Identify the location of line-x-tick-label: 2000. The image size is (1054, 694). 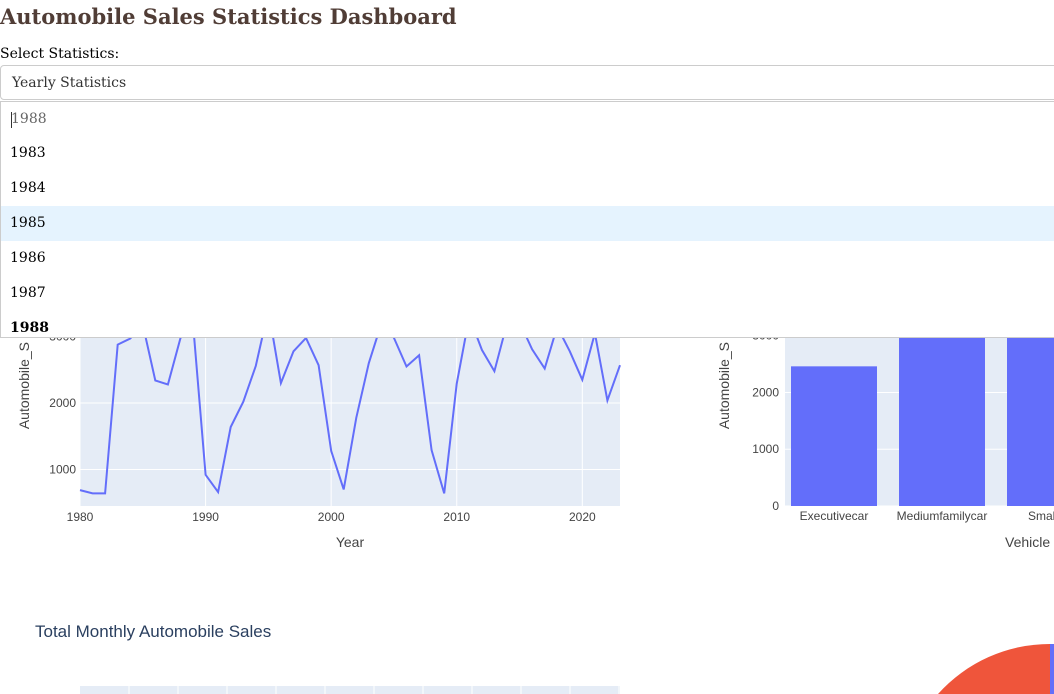
(331, 517).